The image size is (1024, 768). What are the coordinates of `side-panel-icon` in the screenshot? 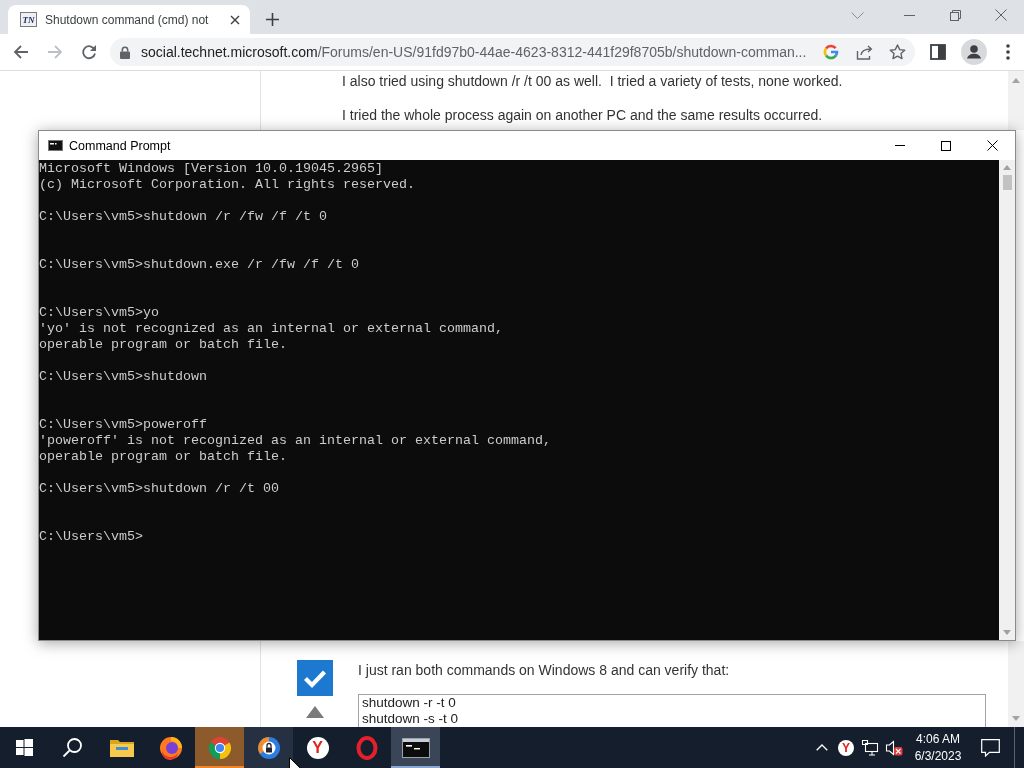 It's located at (938, 52).